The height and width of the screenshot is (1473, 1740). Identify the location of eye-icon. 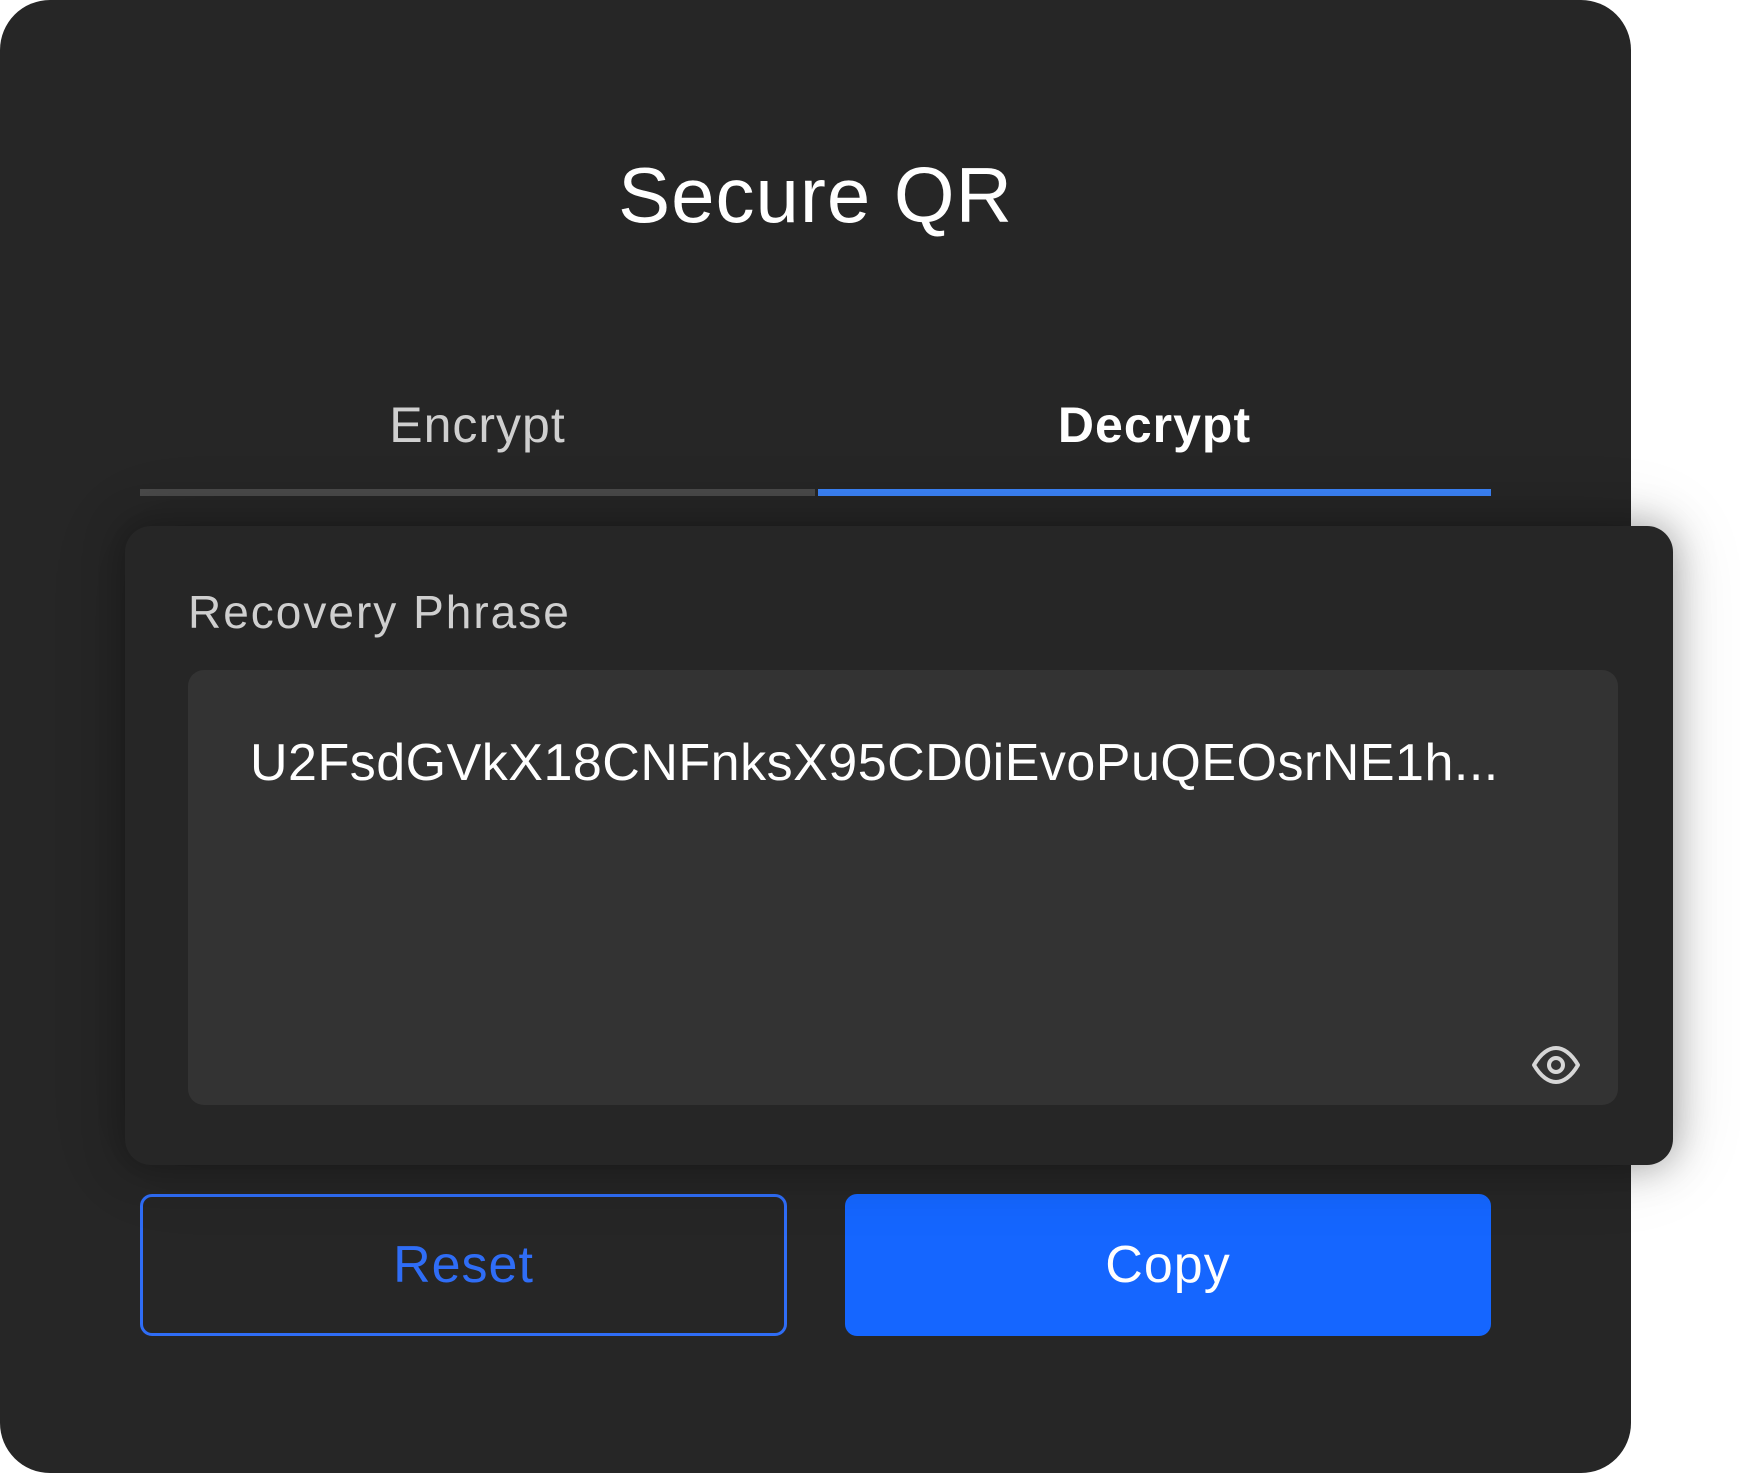
(1556, 1065).